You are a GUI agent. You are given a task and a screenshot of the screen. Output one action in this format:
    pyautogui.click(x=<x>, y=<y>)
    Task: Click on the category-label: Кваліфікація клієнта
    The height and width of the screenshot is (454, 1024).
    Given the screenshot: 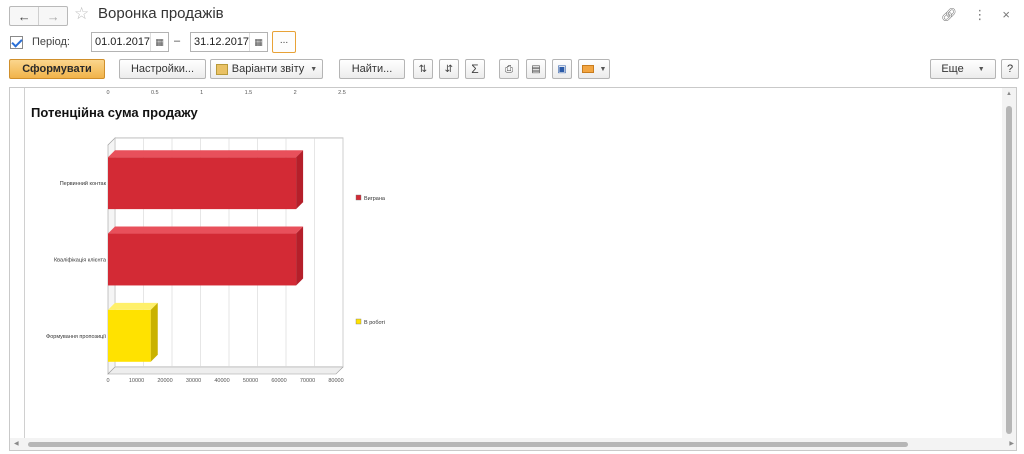 What is the action you would take?
    pyautogui.click(x=80, y=261)
    